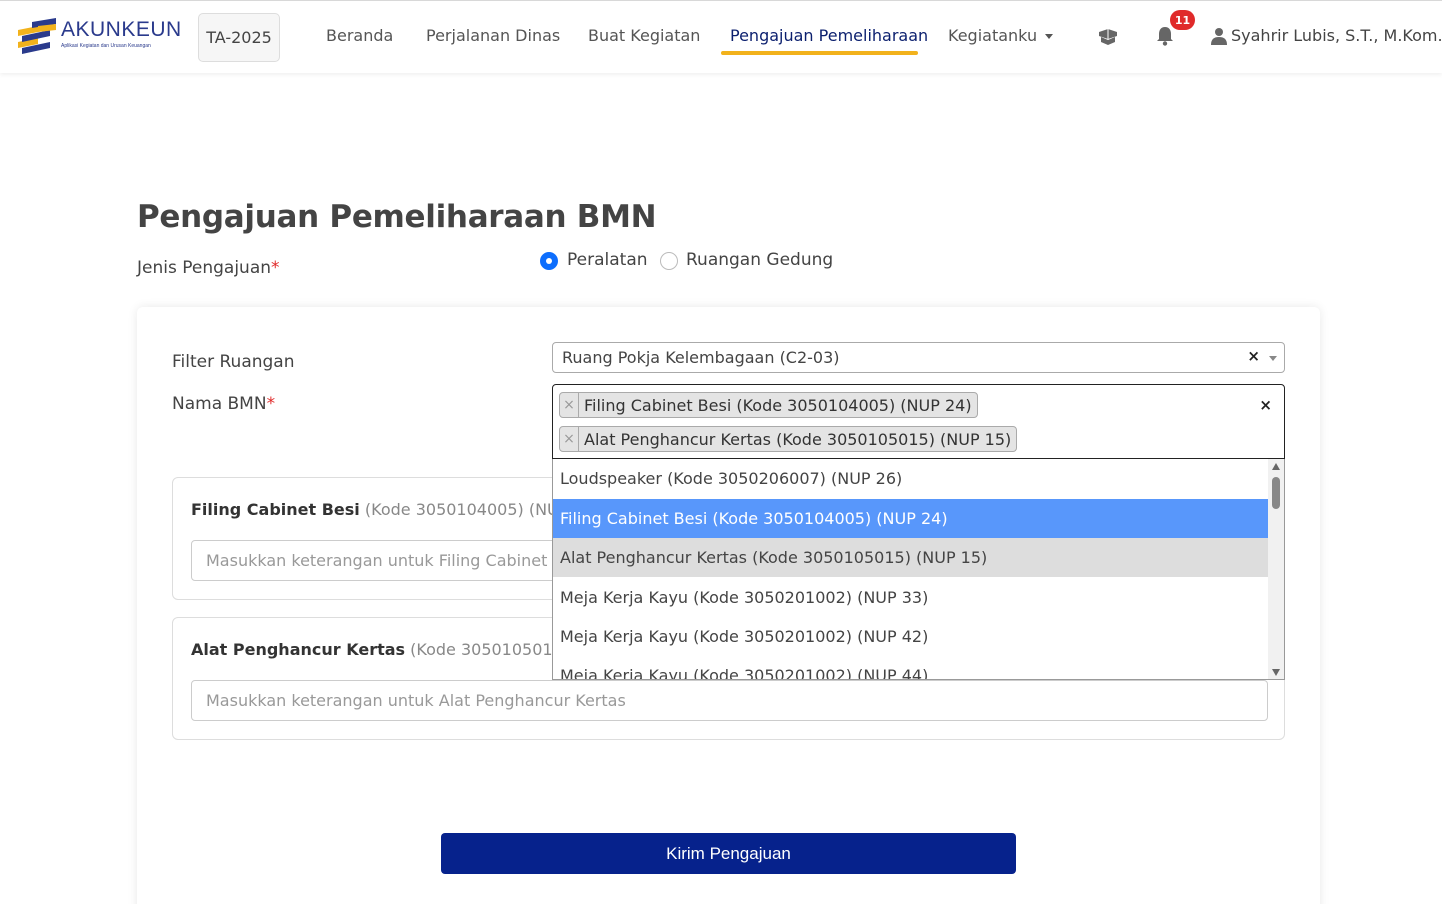 This screenshot has width=1442, height=904. Describe the element at coordinates (1336, 35) in the screenshot. I see `user-name: Syahrir Lubis, S.T., M.Kom.` at that location.